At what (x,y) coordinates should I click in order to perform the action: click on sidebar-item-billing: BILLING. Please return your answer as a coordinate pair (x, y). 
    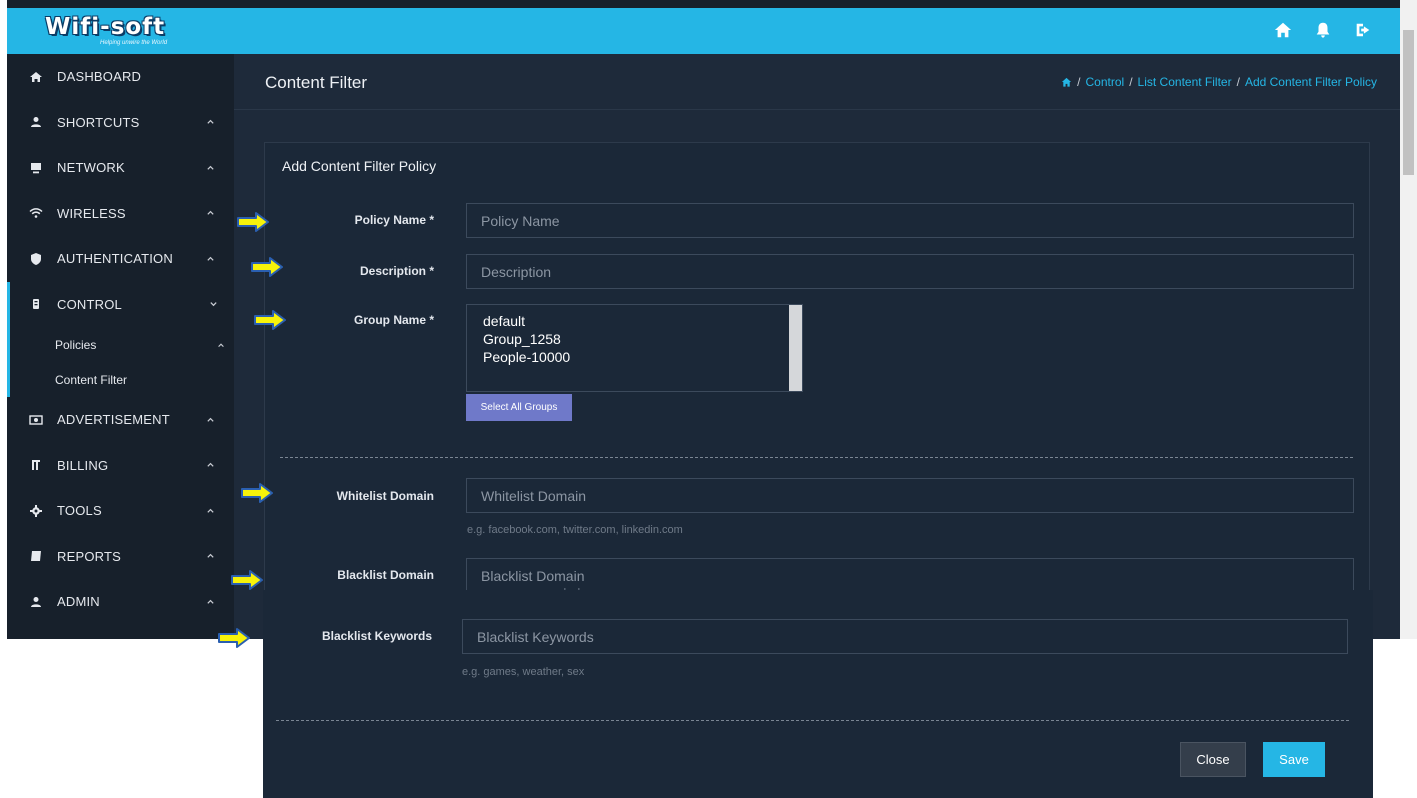
    Looking at the image, I should click on (120, 466).